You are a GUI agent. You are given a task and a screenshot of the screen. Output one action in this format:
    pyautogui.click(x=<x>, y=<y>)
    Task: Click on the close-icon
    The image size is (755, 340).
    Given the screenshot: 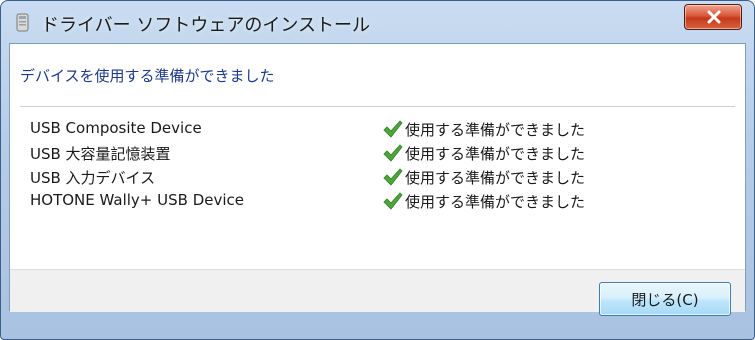 What is the action you would take?
    pyautogui.click(x=714, y=17)
    